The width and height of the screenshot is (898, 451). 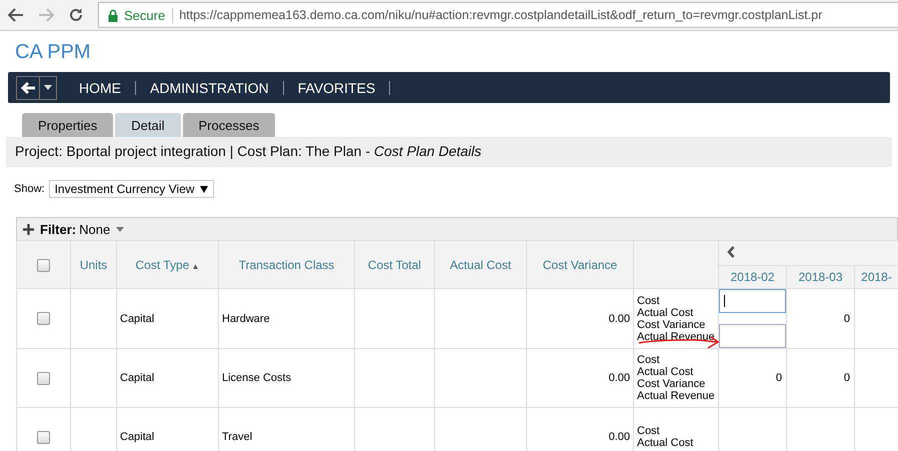 What do you see at coordinates (94, 229) in the screenshot?
I see `filter-value: None` at bounding box center [94, 229].